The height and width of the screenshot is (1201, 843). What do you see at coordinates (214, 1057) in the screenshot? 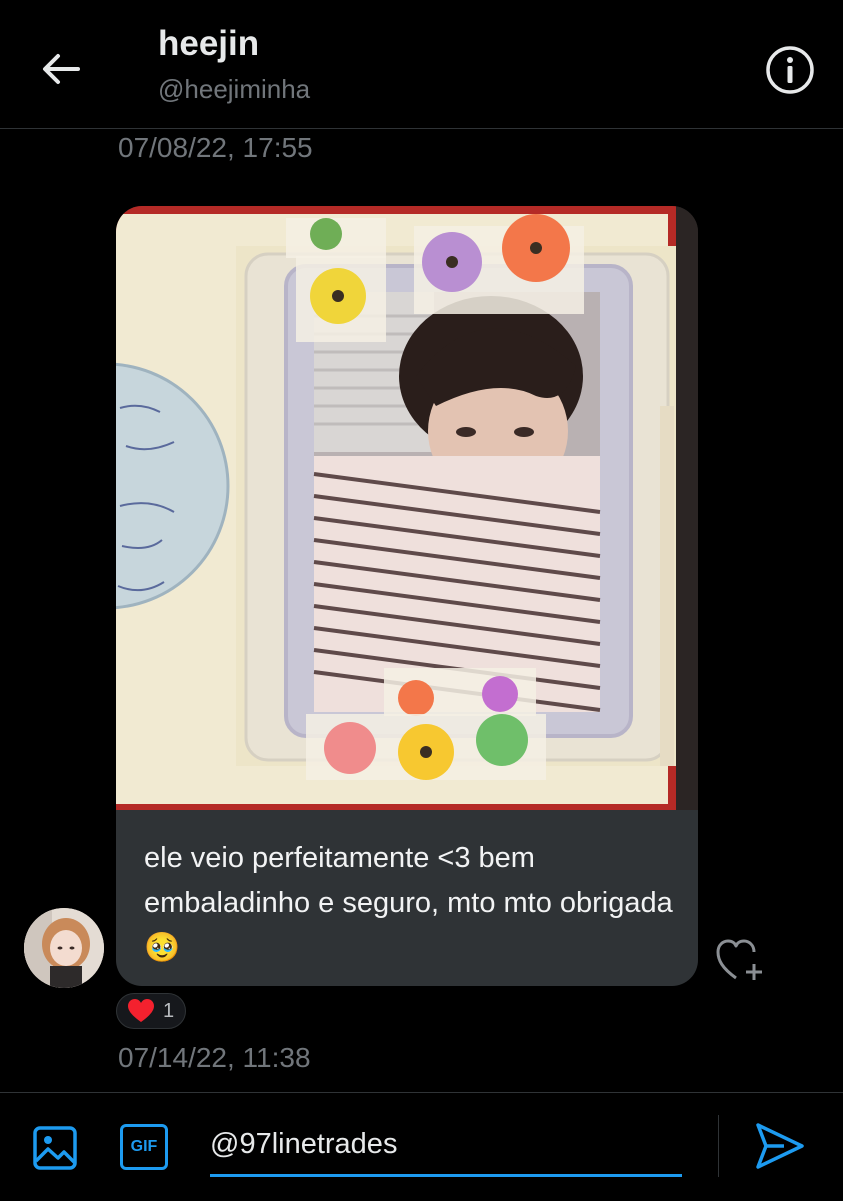
I see `message-timestamp: 07/14/22, 11:38` at bounding box center [214, 1057].